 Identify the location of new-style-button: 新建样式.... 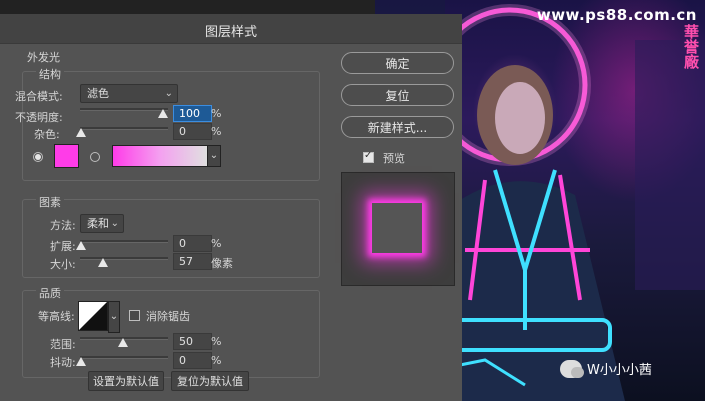
(397, 127).